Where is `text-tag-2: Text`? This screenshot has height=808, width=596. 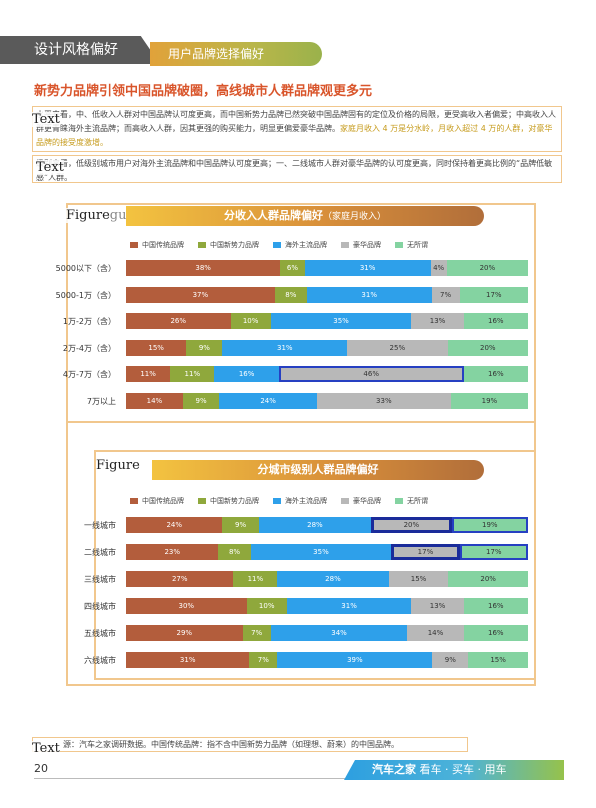
text-tag-2: Text is located at coordinates (50, 167).